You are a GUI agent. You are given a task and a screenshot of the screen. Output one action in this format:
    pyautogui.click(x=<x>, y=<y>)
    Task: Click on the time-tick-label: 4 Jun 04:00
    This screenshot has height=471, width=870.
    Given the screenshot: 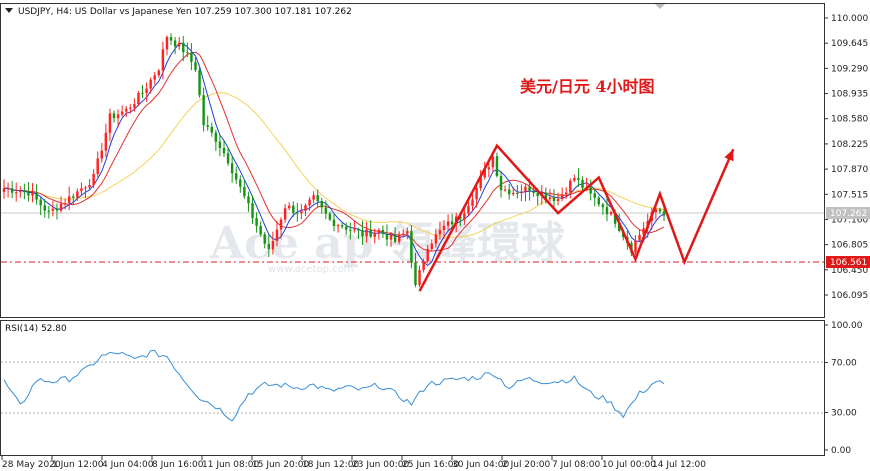 What is the action you would take?
    pyautogui.click(x=128, y=465)
    